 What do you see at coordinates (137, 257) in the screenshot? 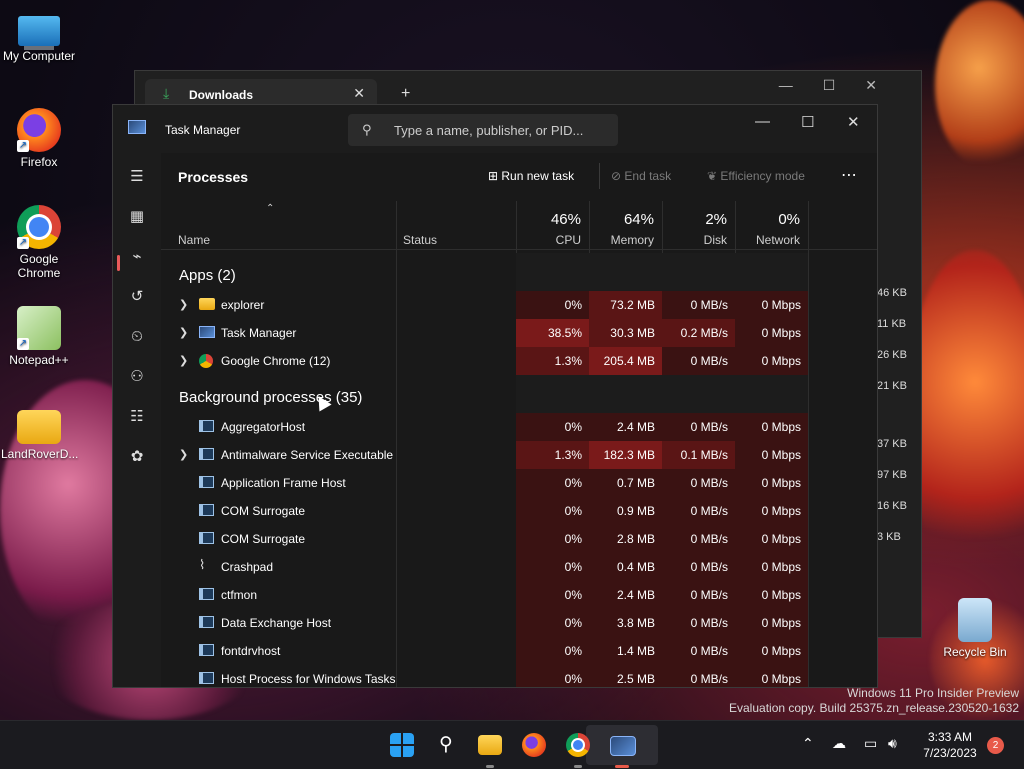
I see `nav-performance-icon: ⌁` at bounding box center [137, 257].